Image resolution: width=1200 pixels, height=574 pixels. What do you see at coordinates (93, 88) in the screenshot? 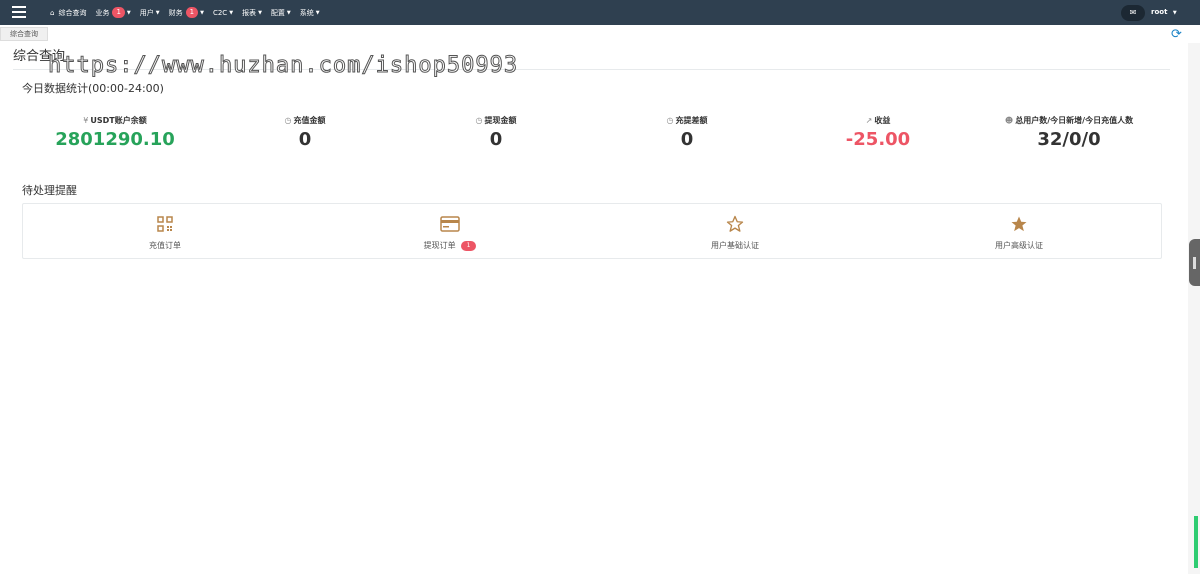
I see `section-title-today: 今日数据统计(00:00-24:00)` at bounding box center [93, 88].